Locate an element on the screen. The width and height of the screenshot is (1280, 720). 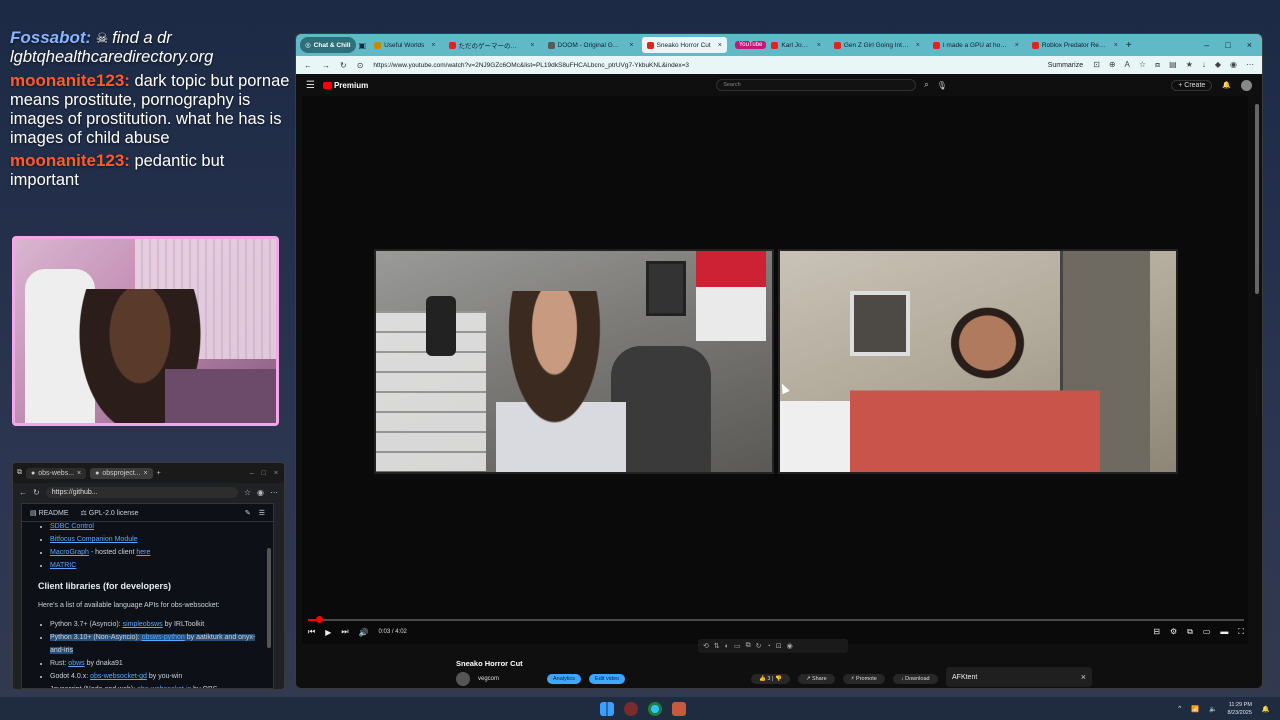
browser-tab: I made a GPU at home × is located at coordinates (976, 45).